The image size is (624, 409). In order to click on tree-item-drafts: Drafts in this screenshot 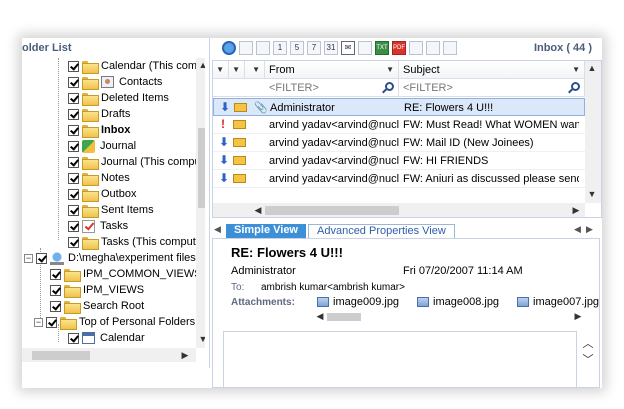, I will do `click(99, 114)`.